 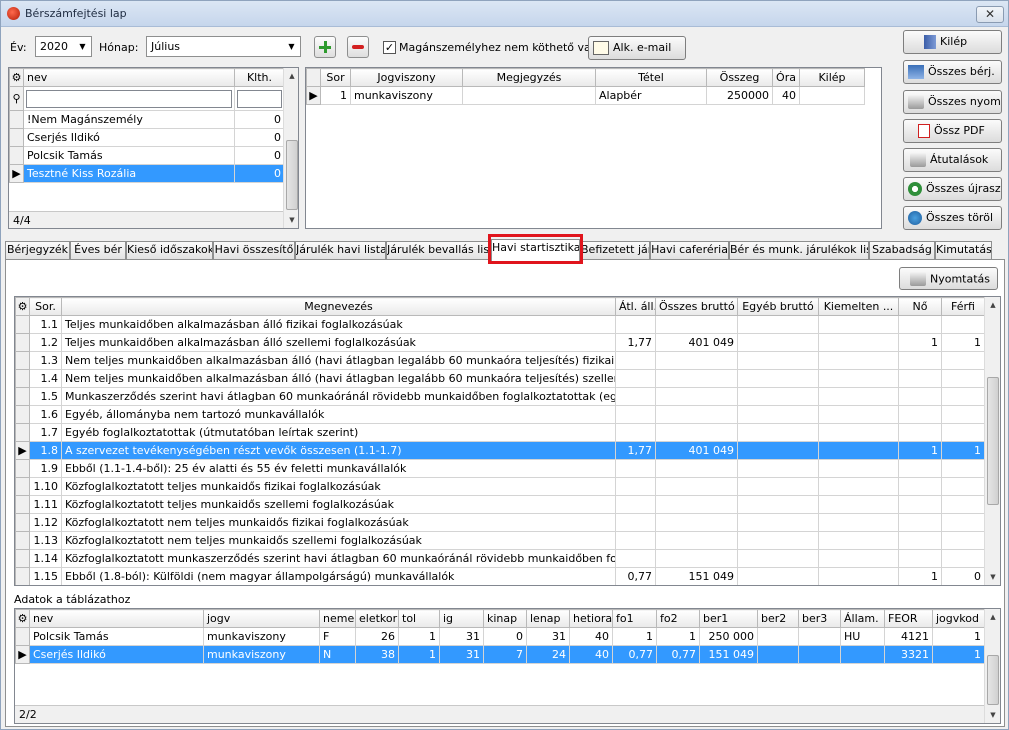 I want to click on stats-col-female: Nő, so click(x=920, y=306).